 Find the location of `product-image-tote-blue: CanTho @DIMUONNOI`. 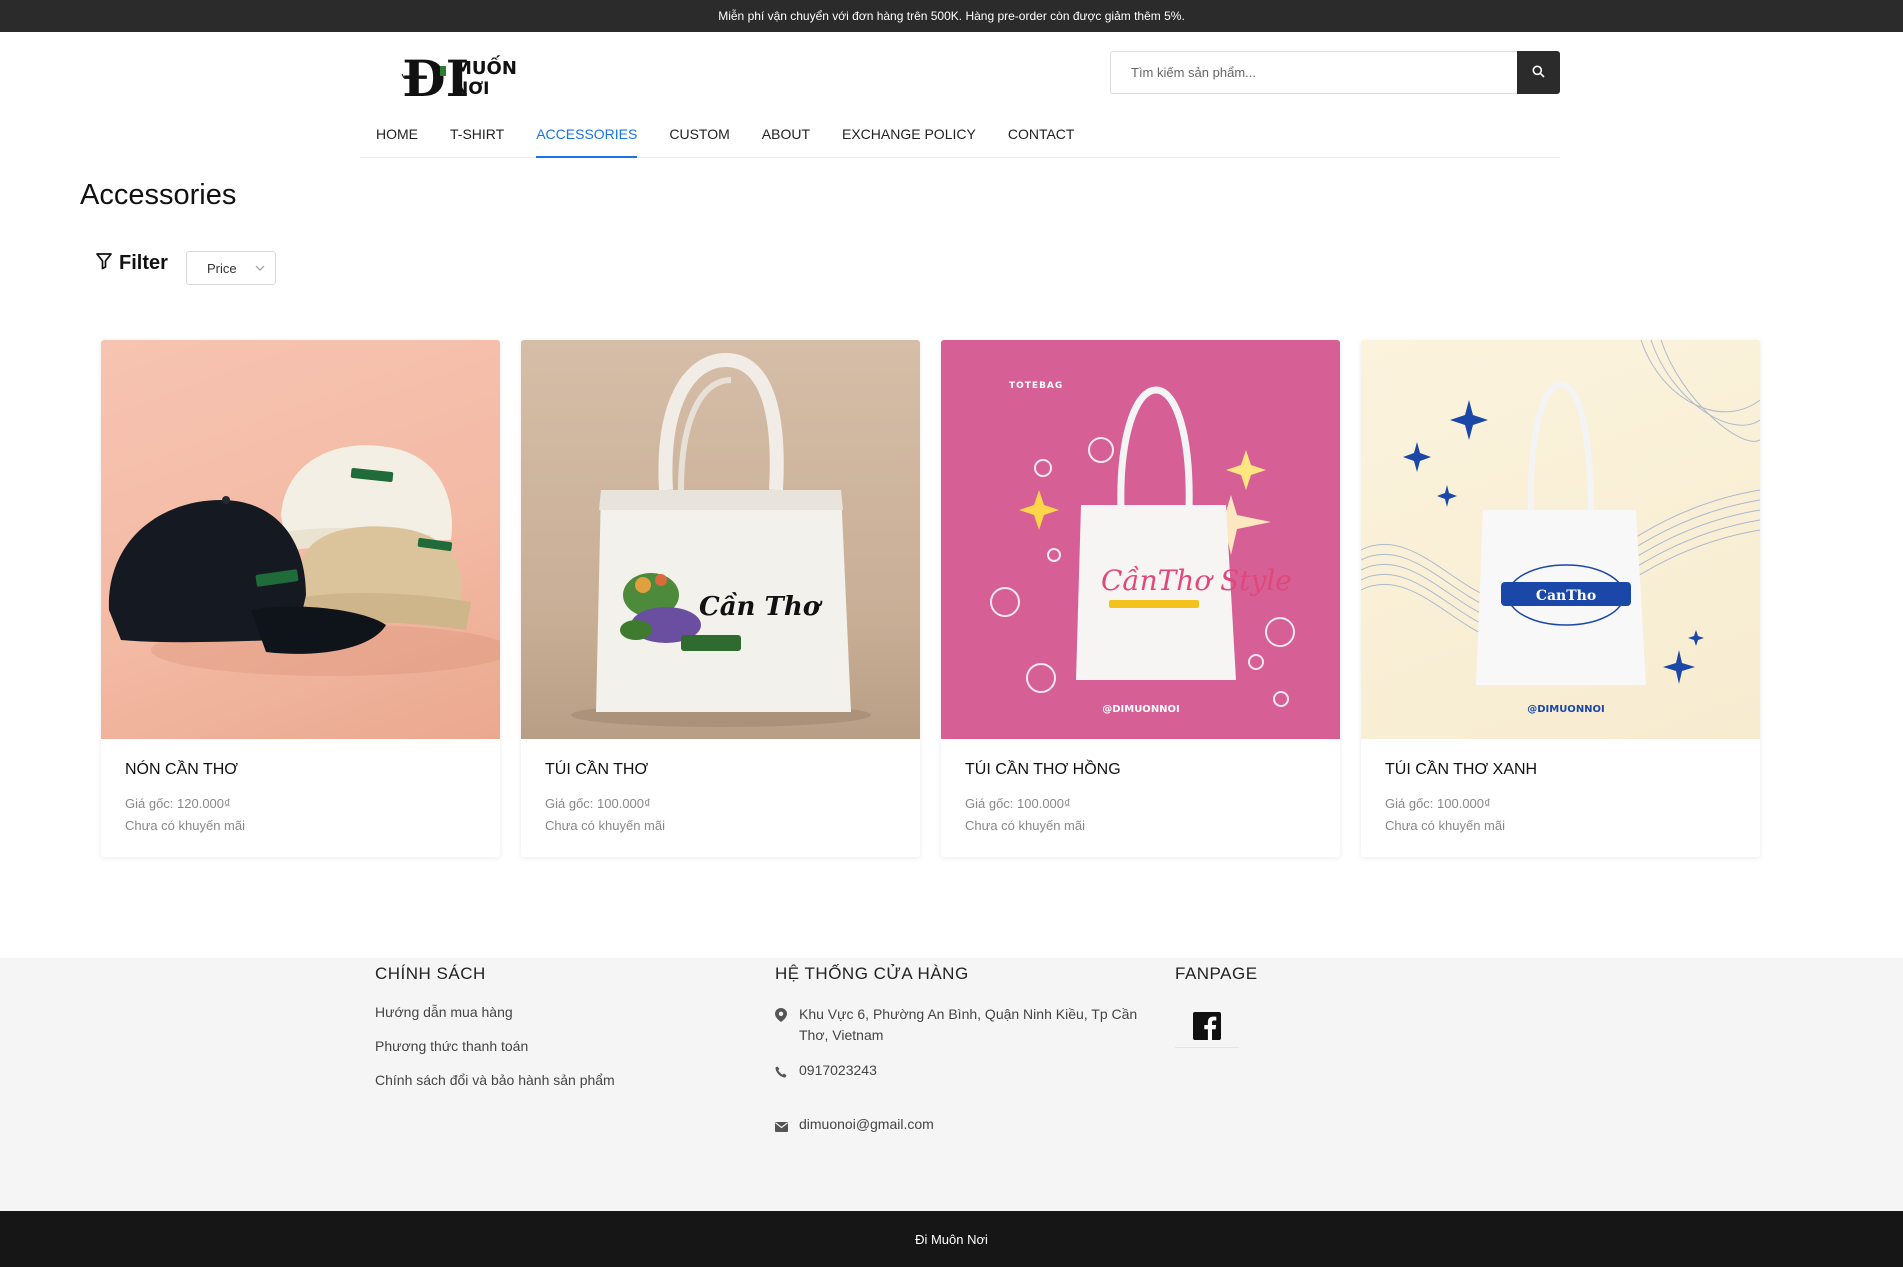

product-image-tote-blue: CanTho @DIMUONNOI is located at coordinates (1560, 539).